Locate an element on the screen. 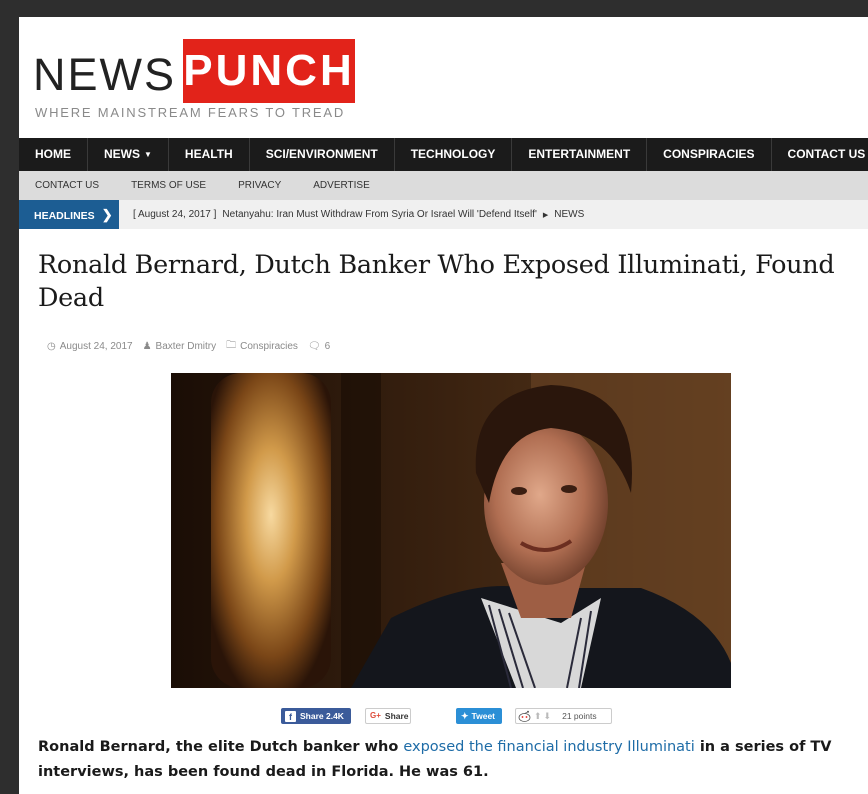 Image resolution: width=868 pixels, height=794 pixels. nav-conspiracies-label: CONSPIRACIES is located at coordinates (709, 154).